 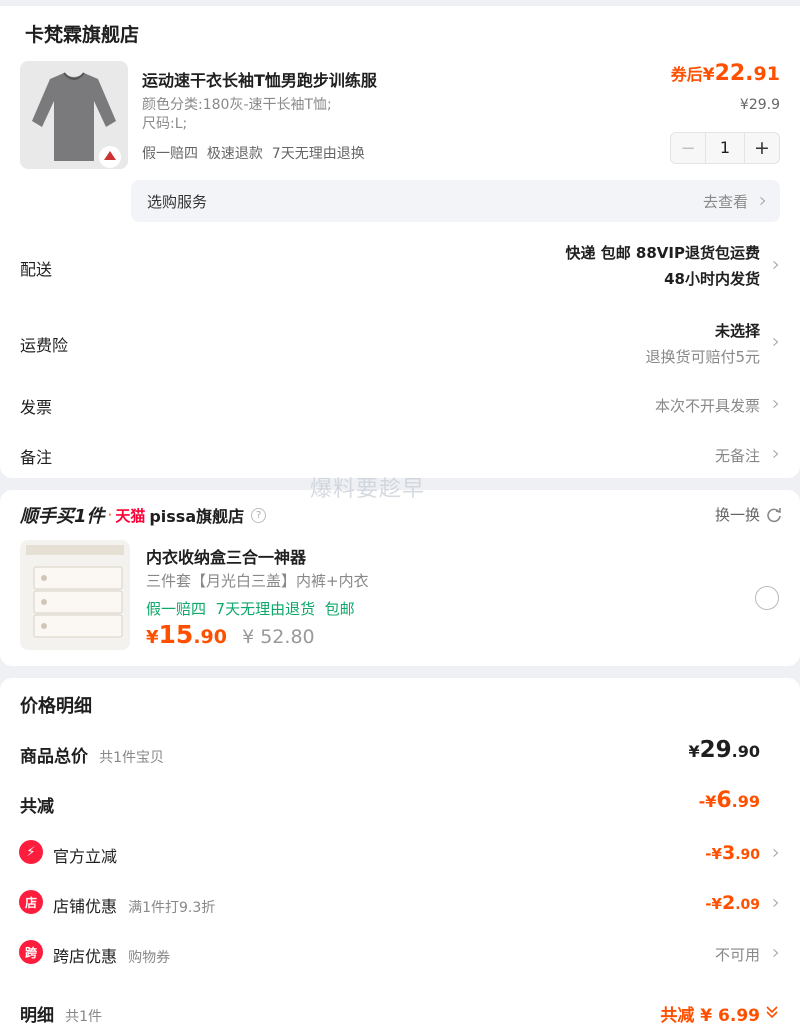 What do you see at coordinates (61, 1013) in the screenshot?
I see `detail-row: 明细 共1件` at bounding box center [61, 1013].